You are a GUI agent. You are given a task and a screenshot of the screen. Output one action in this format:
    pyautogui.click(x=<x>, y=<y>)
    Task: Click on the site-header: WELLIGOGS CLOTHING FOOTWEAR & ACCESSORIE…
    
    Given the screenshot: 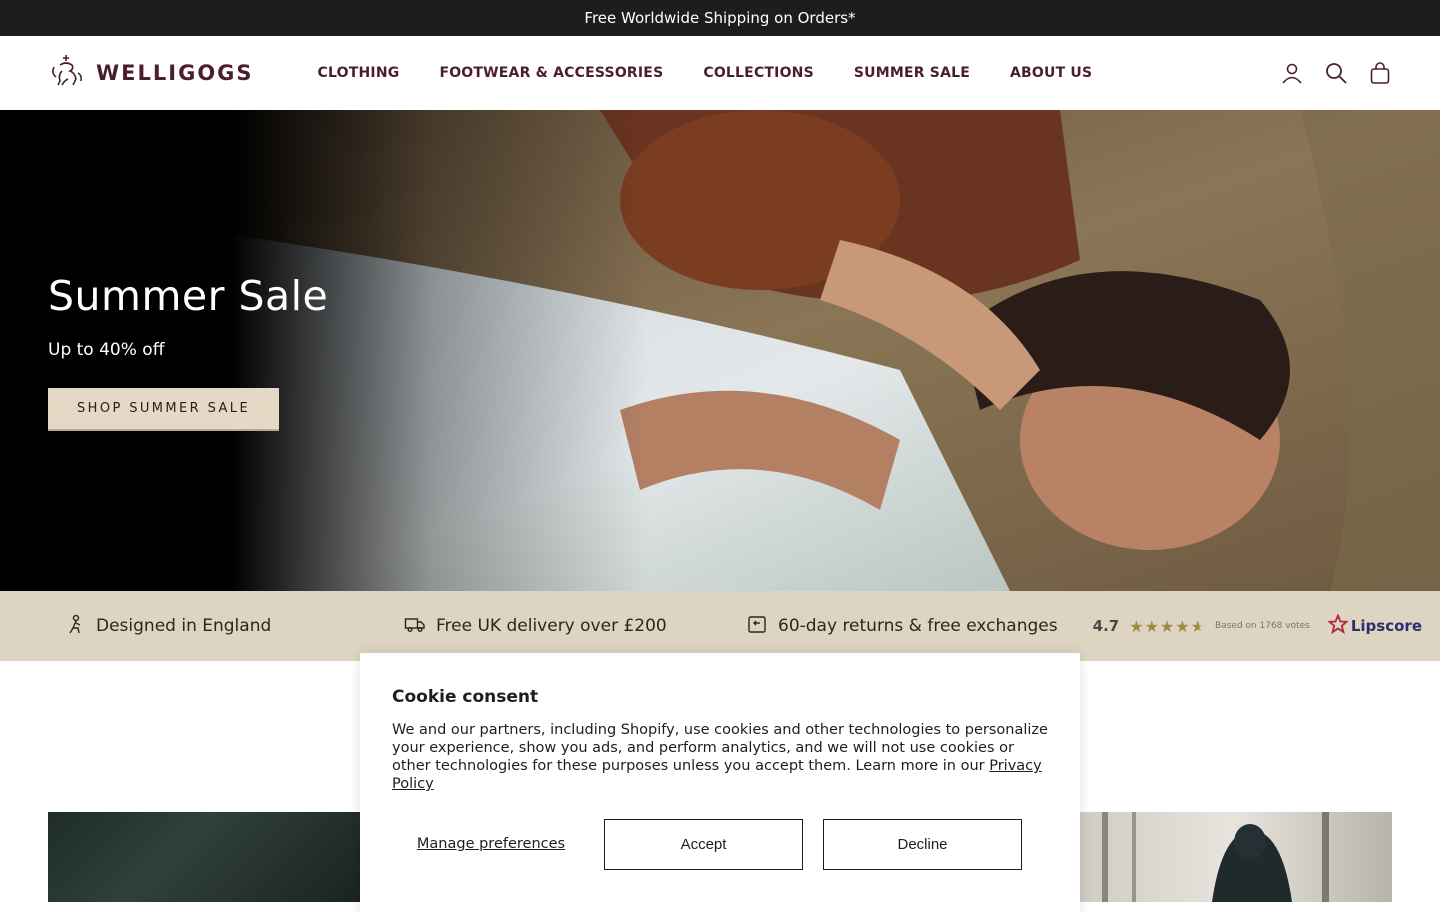 What is the action you would take?
    pyautogui.click(x=720, y=73)
    